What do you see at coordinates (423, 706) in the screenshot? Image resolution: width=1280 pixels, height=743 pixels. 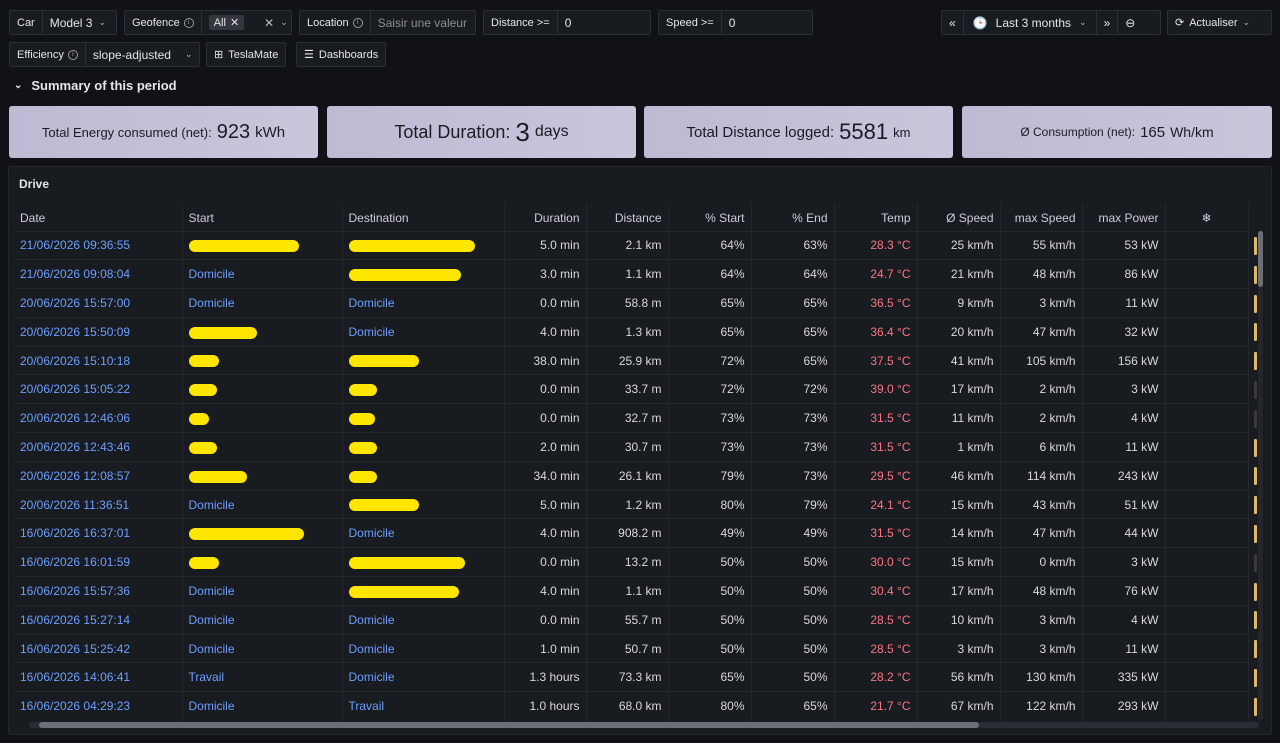 I see `row-destination-link: Travail` at bounding box center [423, 706].